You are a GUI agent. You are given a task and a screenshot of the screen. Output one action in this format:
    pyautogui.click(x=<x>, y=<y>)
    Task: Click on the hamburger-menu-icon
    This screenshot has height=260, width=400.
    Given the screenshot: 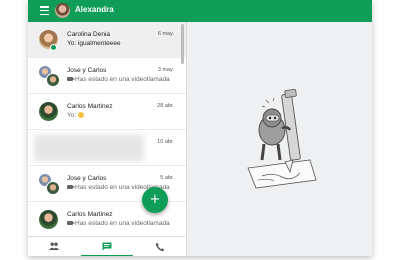 What is the action you would take?
    pyautogui.click(x=44, y=11)
    